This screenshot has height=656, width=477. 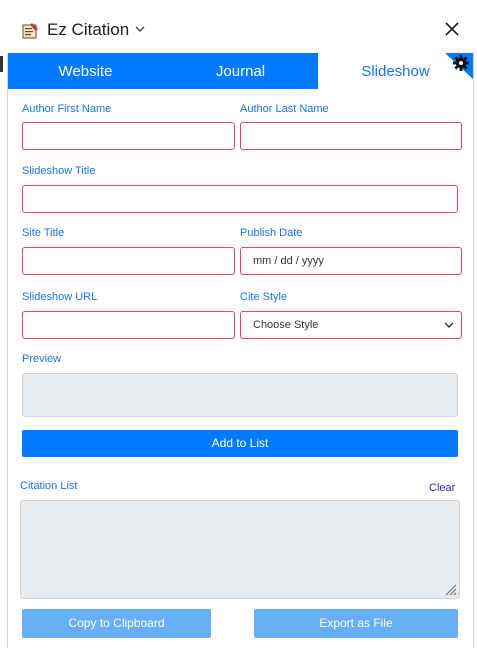 I want to click on cite-style-label: Cite Style, so click(x=264, y=297).